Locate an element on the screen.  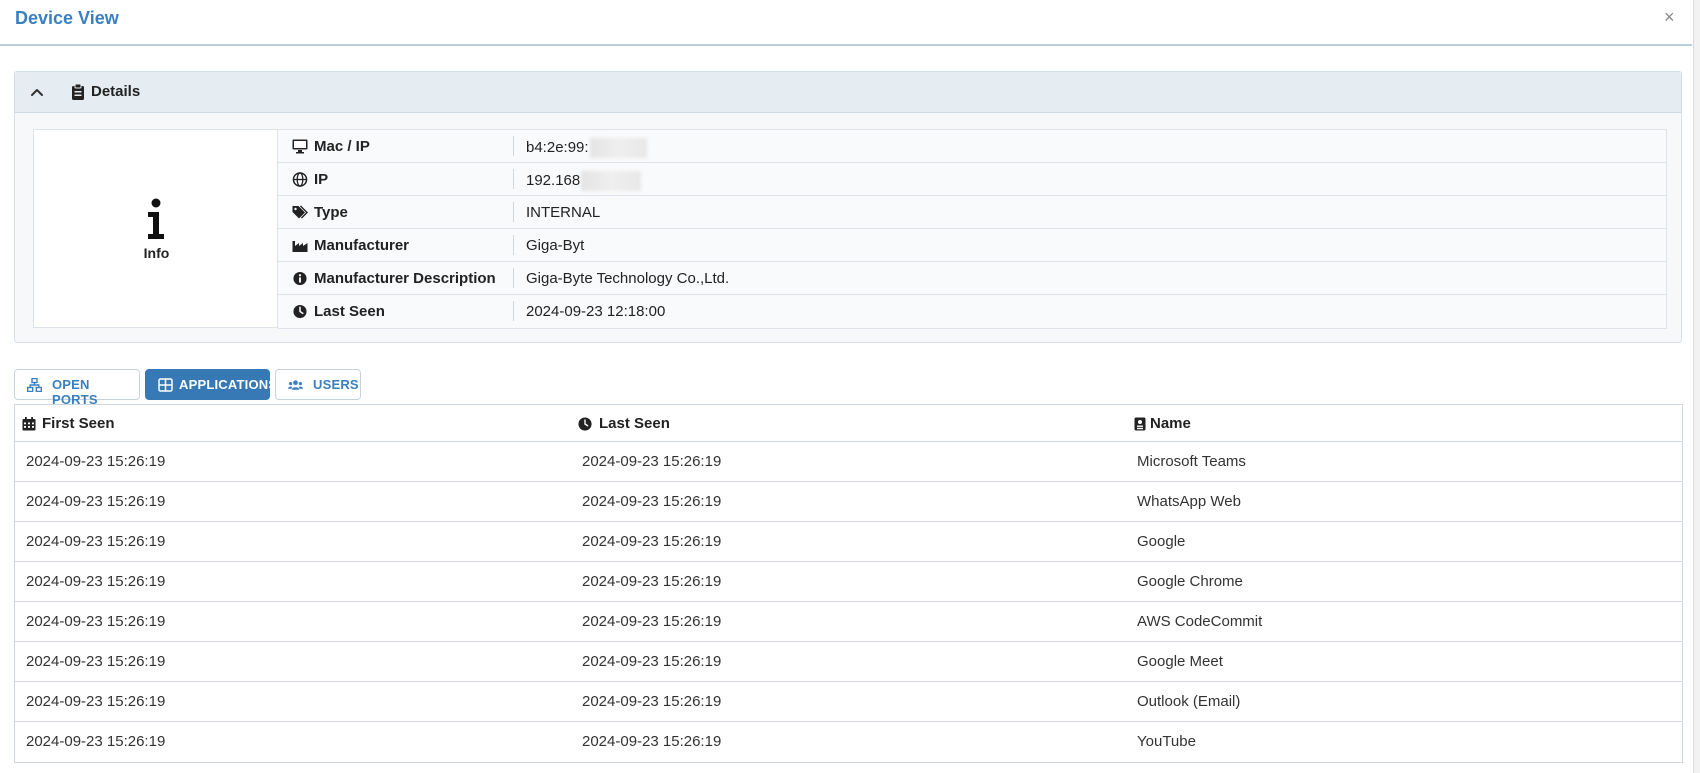
tab-applications: APPLICATIONS is located at coordinates (211, 384).